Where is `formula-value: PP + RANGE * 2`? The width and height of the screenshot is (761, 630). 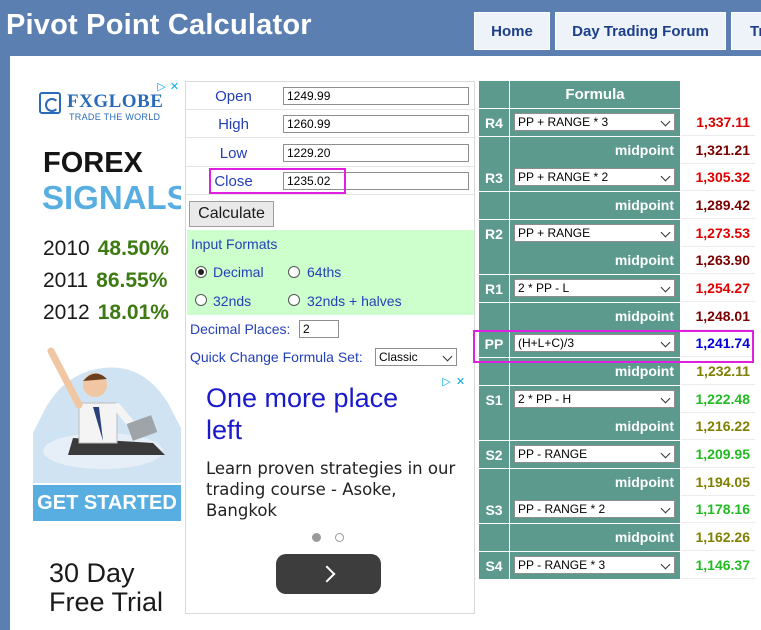
formula-value: PP + RANGE * 2 is located at coordinates (563, 177).